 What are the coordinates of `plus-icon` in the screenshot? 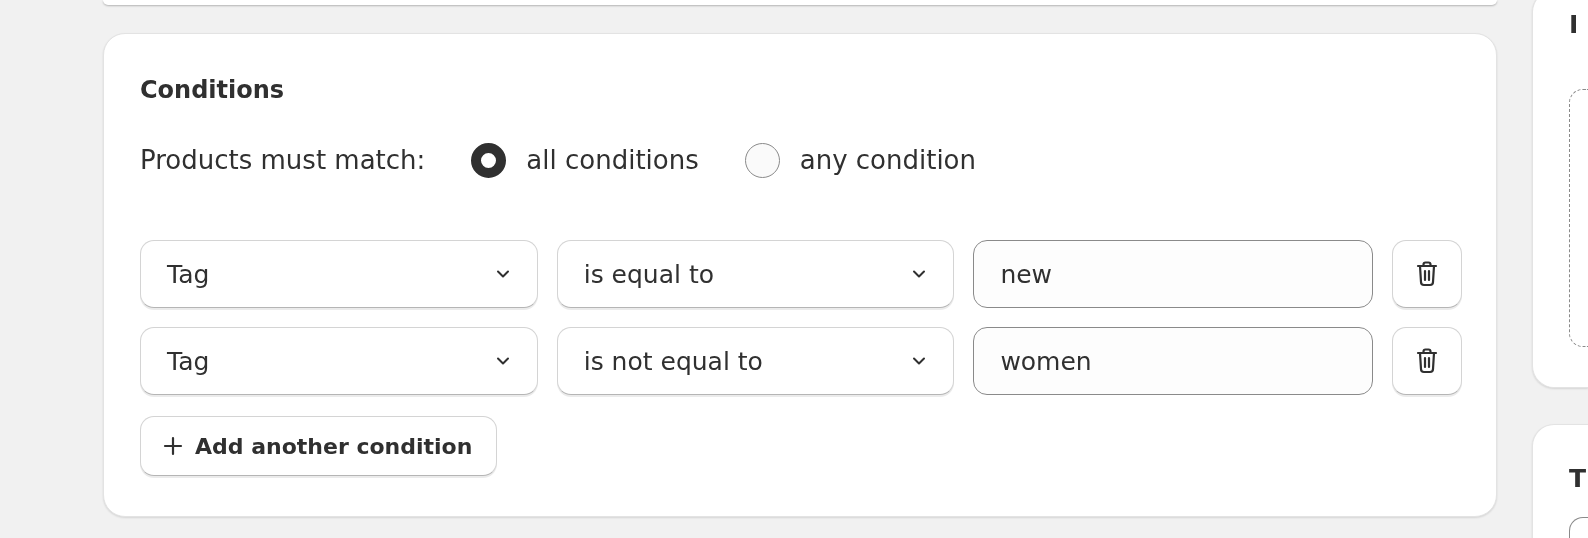 It's located at (173, 446).